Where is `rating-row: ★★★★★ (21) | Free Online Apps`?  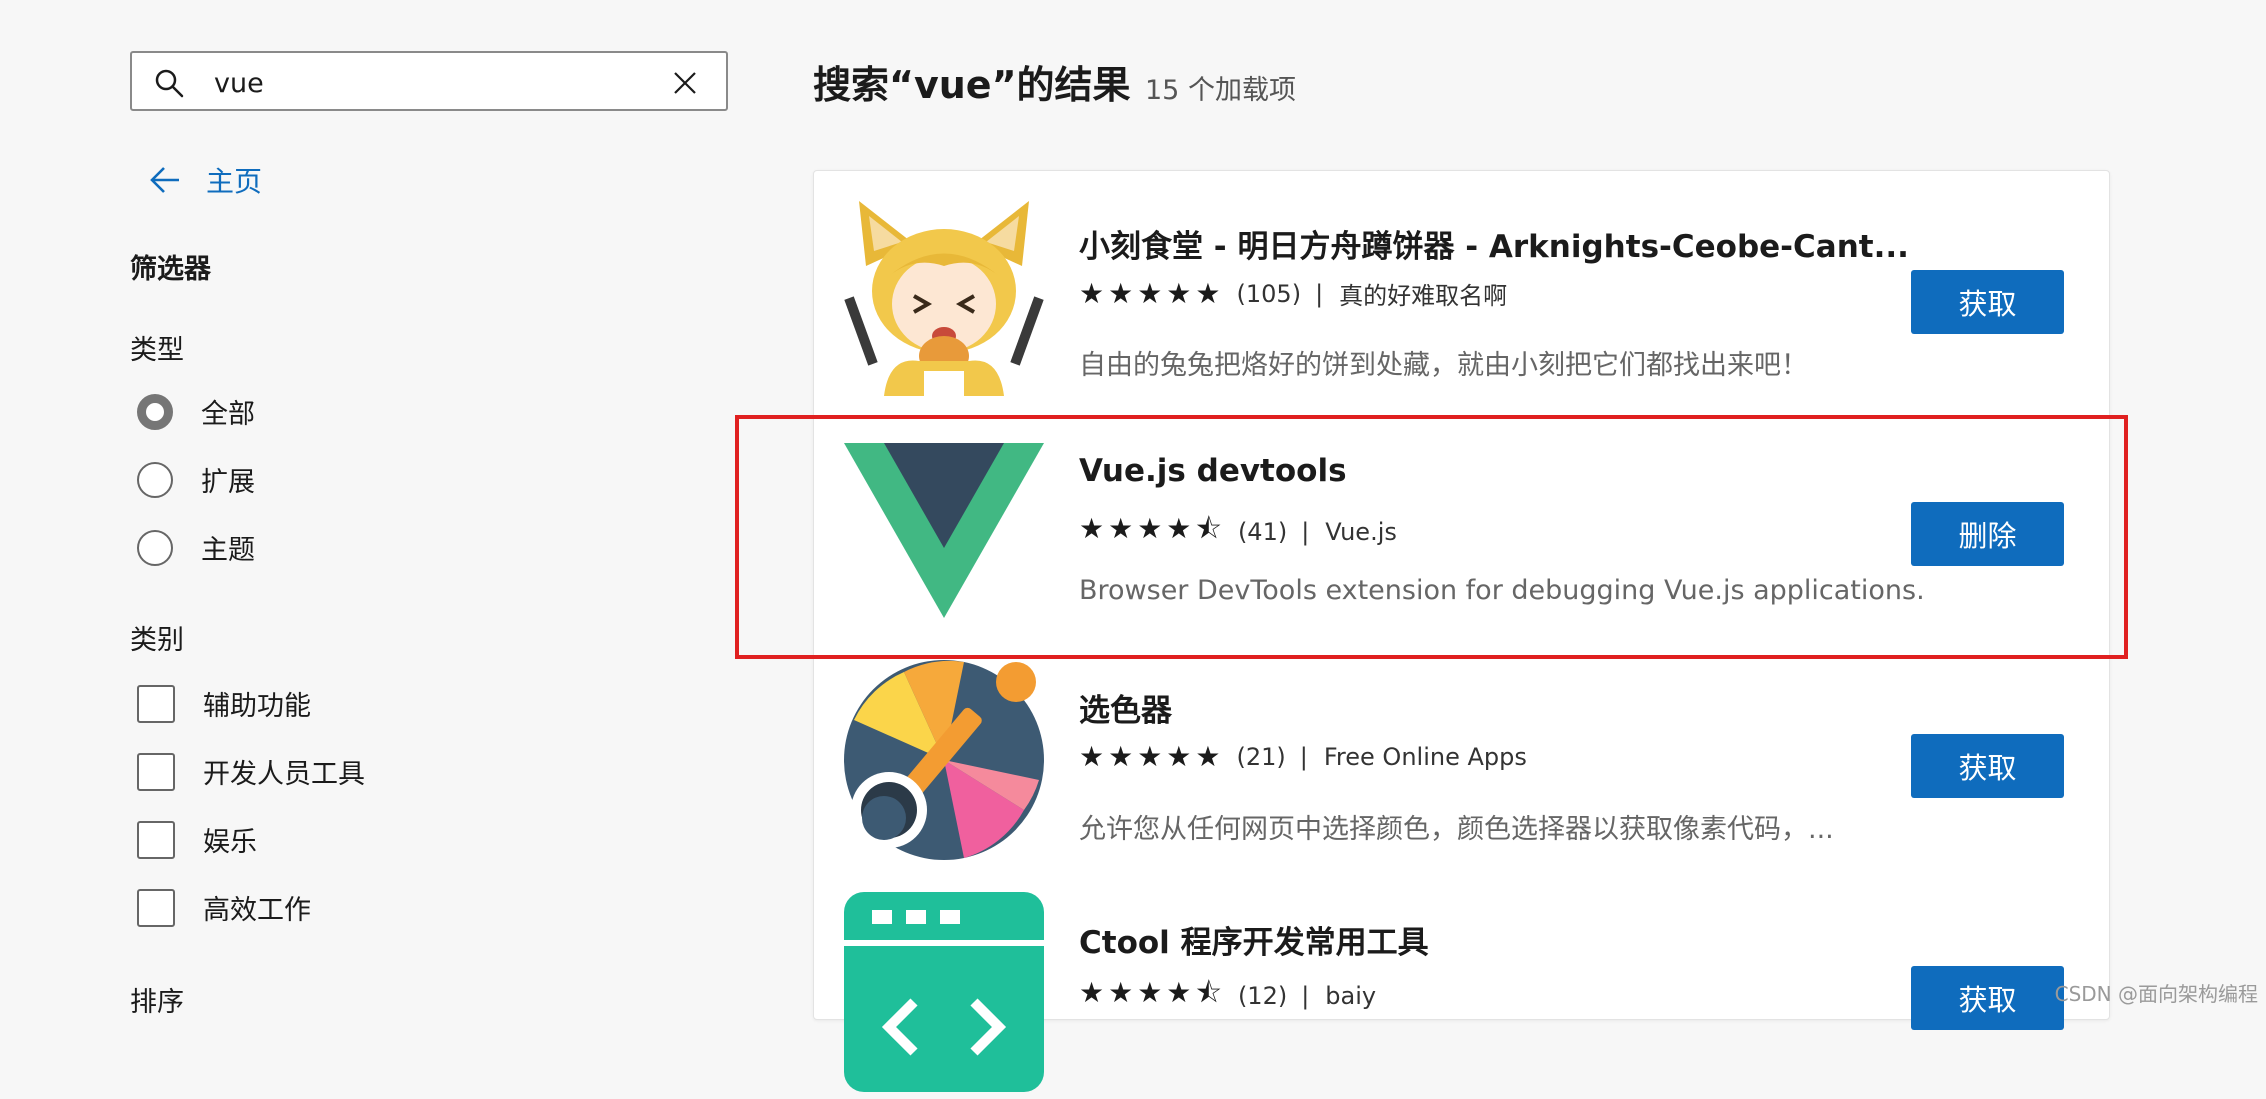 rating-row: ★★★★★ (21) | Free Online Apps is located at coordinates (1303, 756).